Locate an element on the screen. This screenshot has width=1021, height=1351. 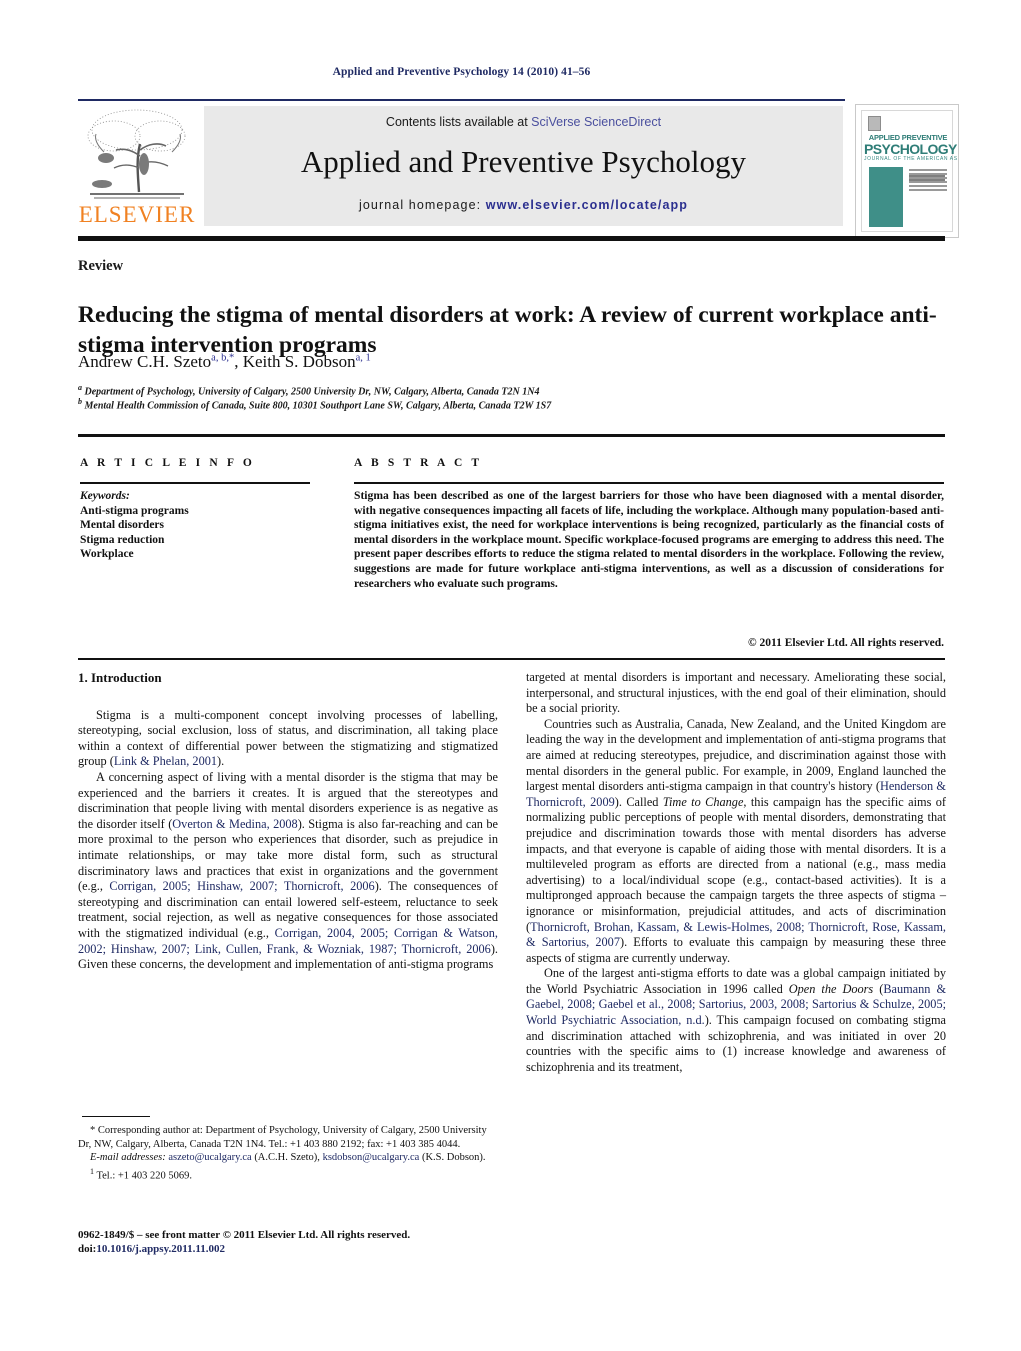
citation-link: Sartorius & Schulze, 2005; is located at coordinates (879, 1004).